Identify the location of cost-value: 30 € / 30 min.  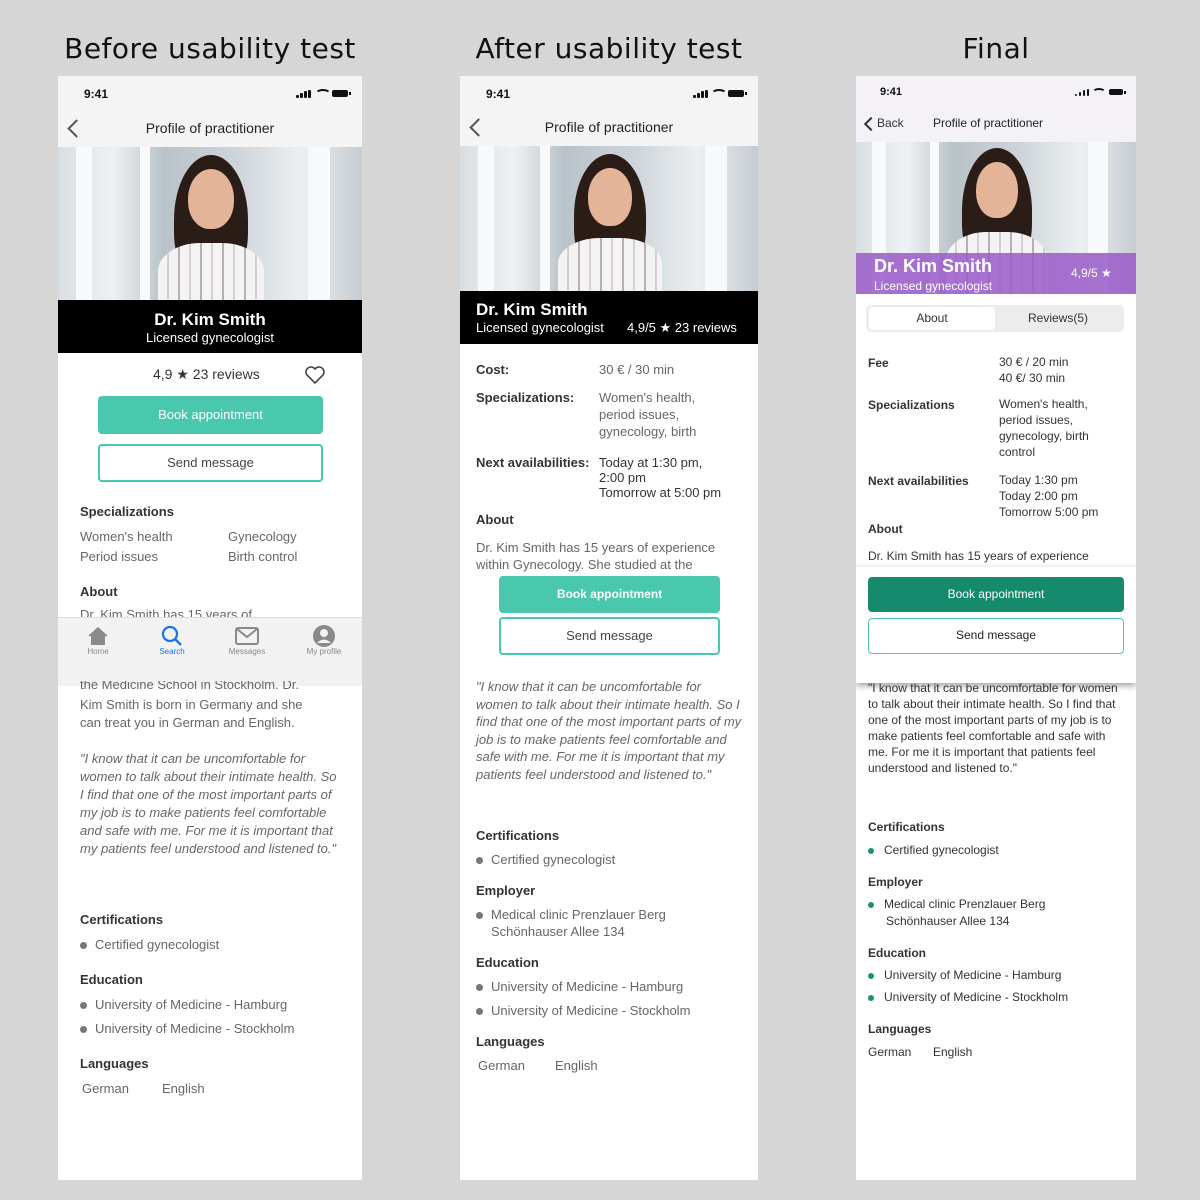
(637, 369).